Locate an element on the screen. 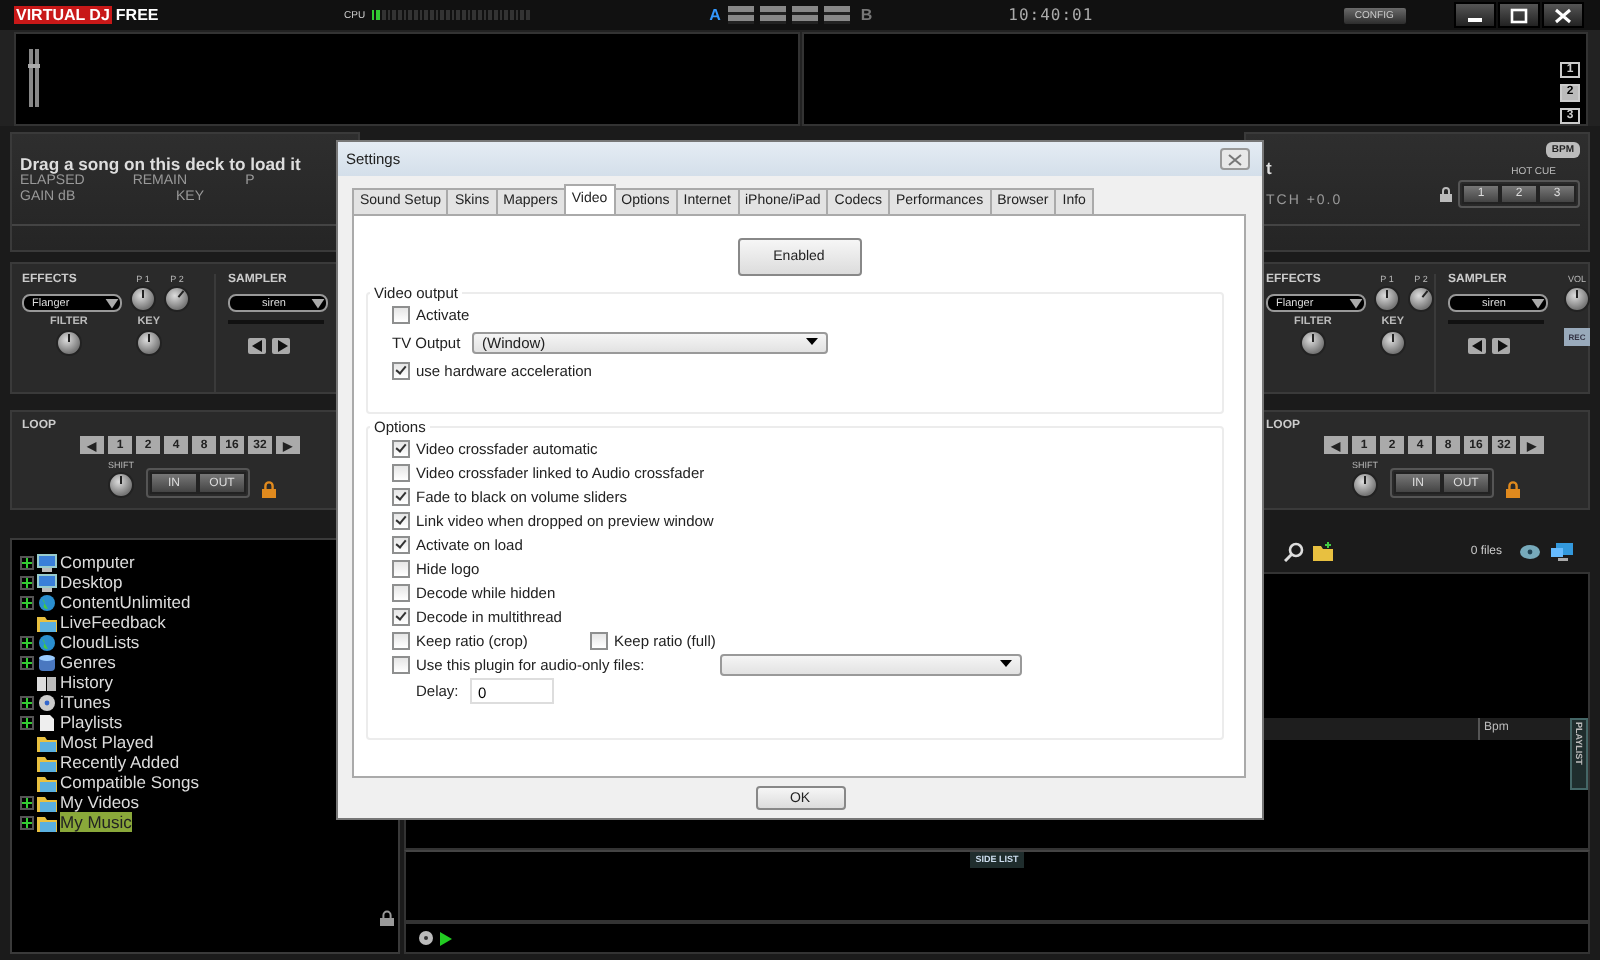 The width and height of the screenshot is (1600, 960). tree-item: History is located at coordinates (86, 682).